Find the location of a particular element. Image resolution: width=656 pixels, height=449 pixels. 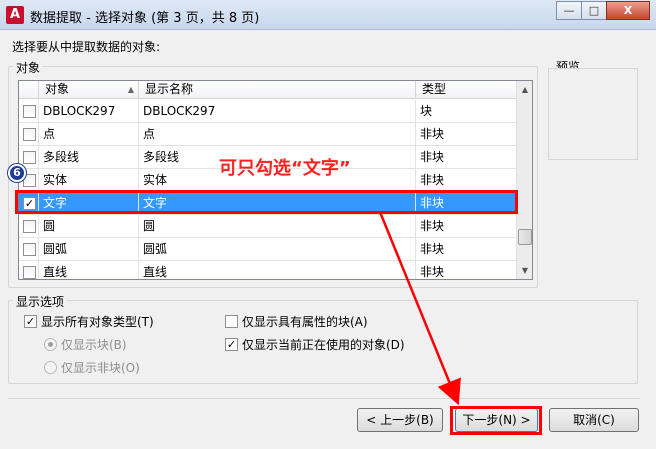

scroll-down-arrow-icon: ▼ is located at coordinates (524, 270).